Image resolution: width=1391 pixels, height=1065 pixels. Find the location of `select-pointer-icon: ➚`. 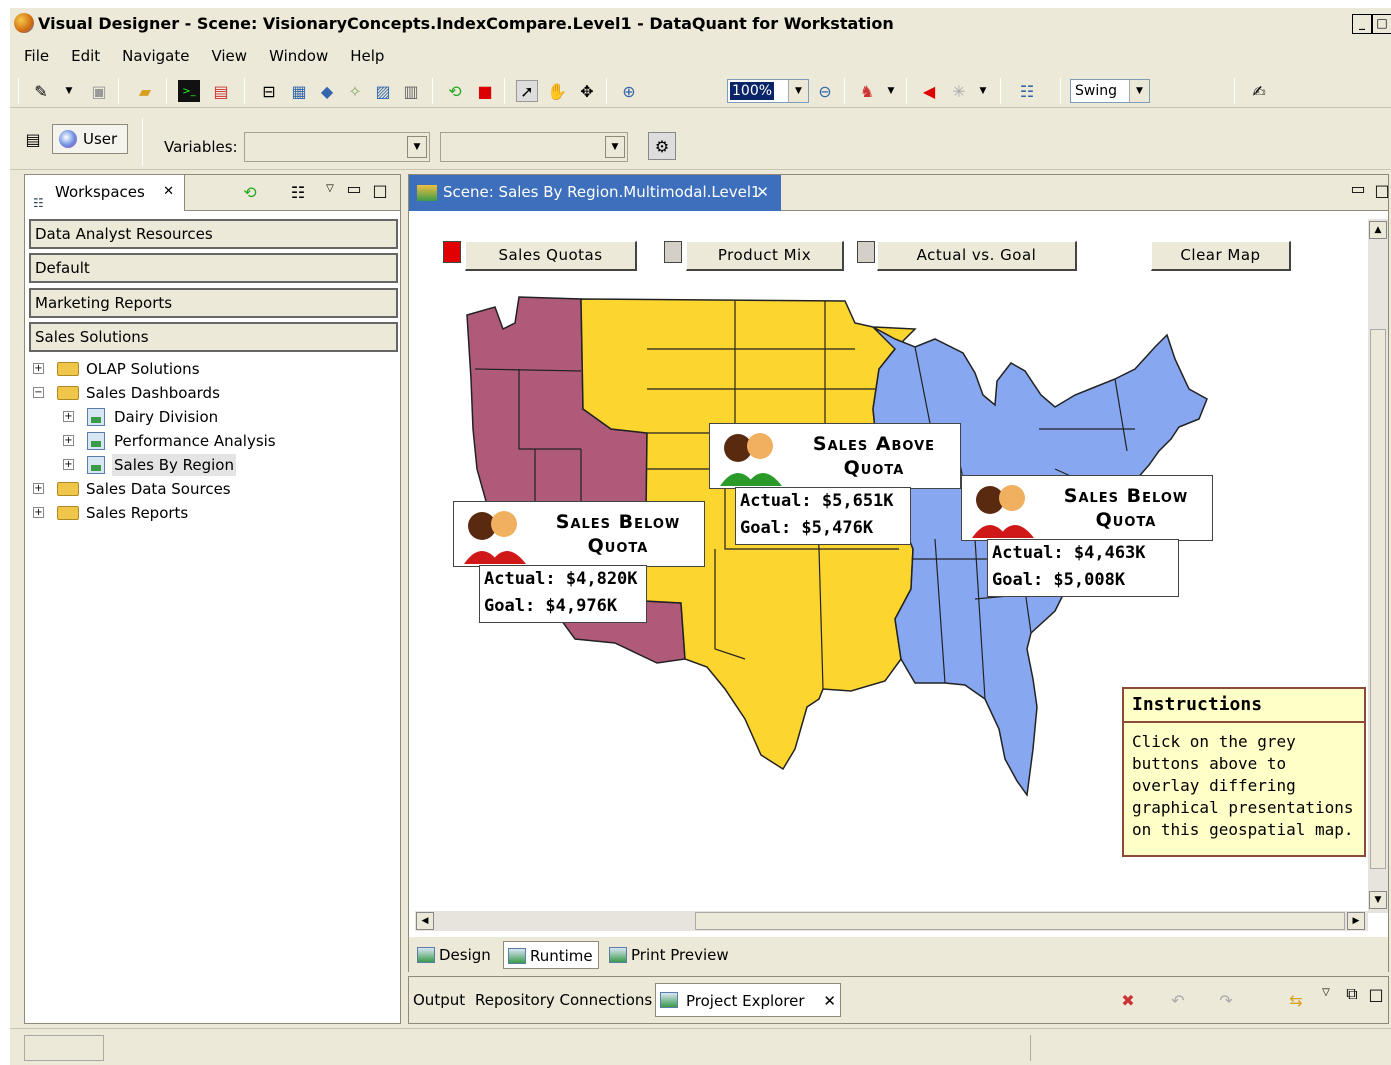

select-pointer-icon: ➚ is located at coordinates (527, 91).